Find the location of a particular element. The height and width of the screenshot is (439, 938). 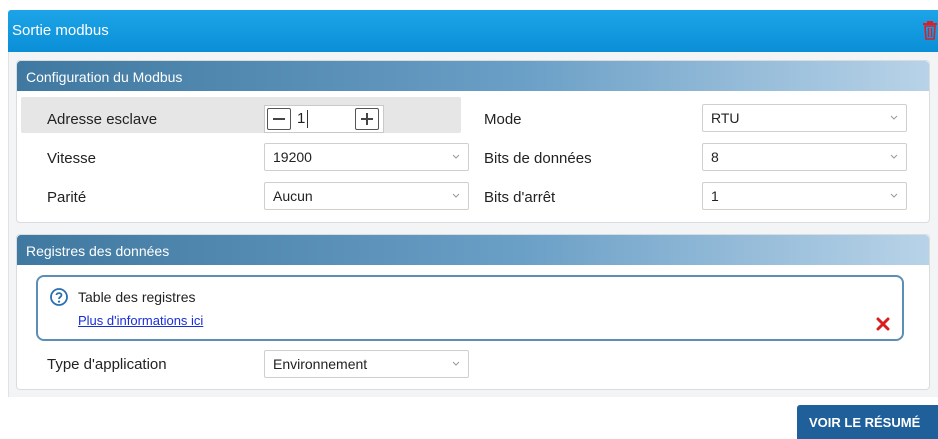

parity-label: Parité is located at coordinates (67, 197).